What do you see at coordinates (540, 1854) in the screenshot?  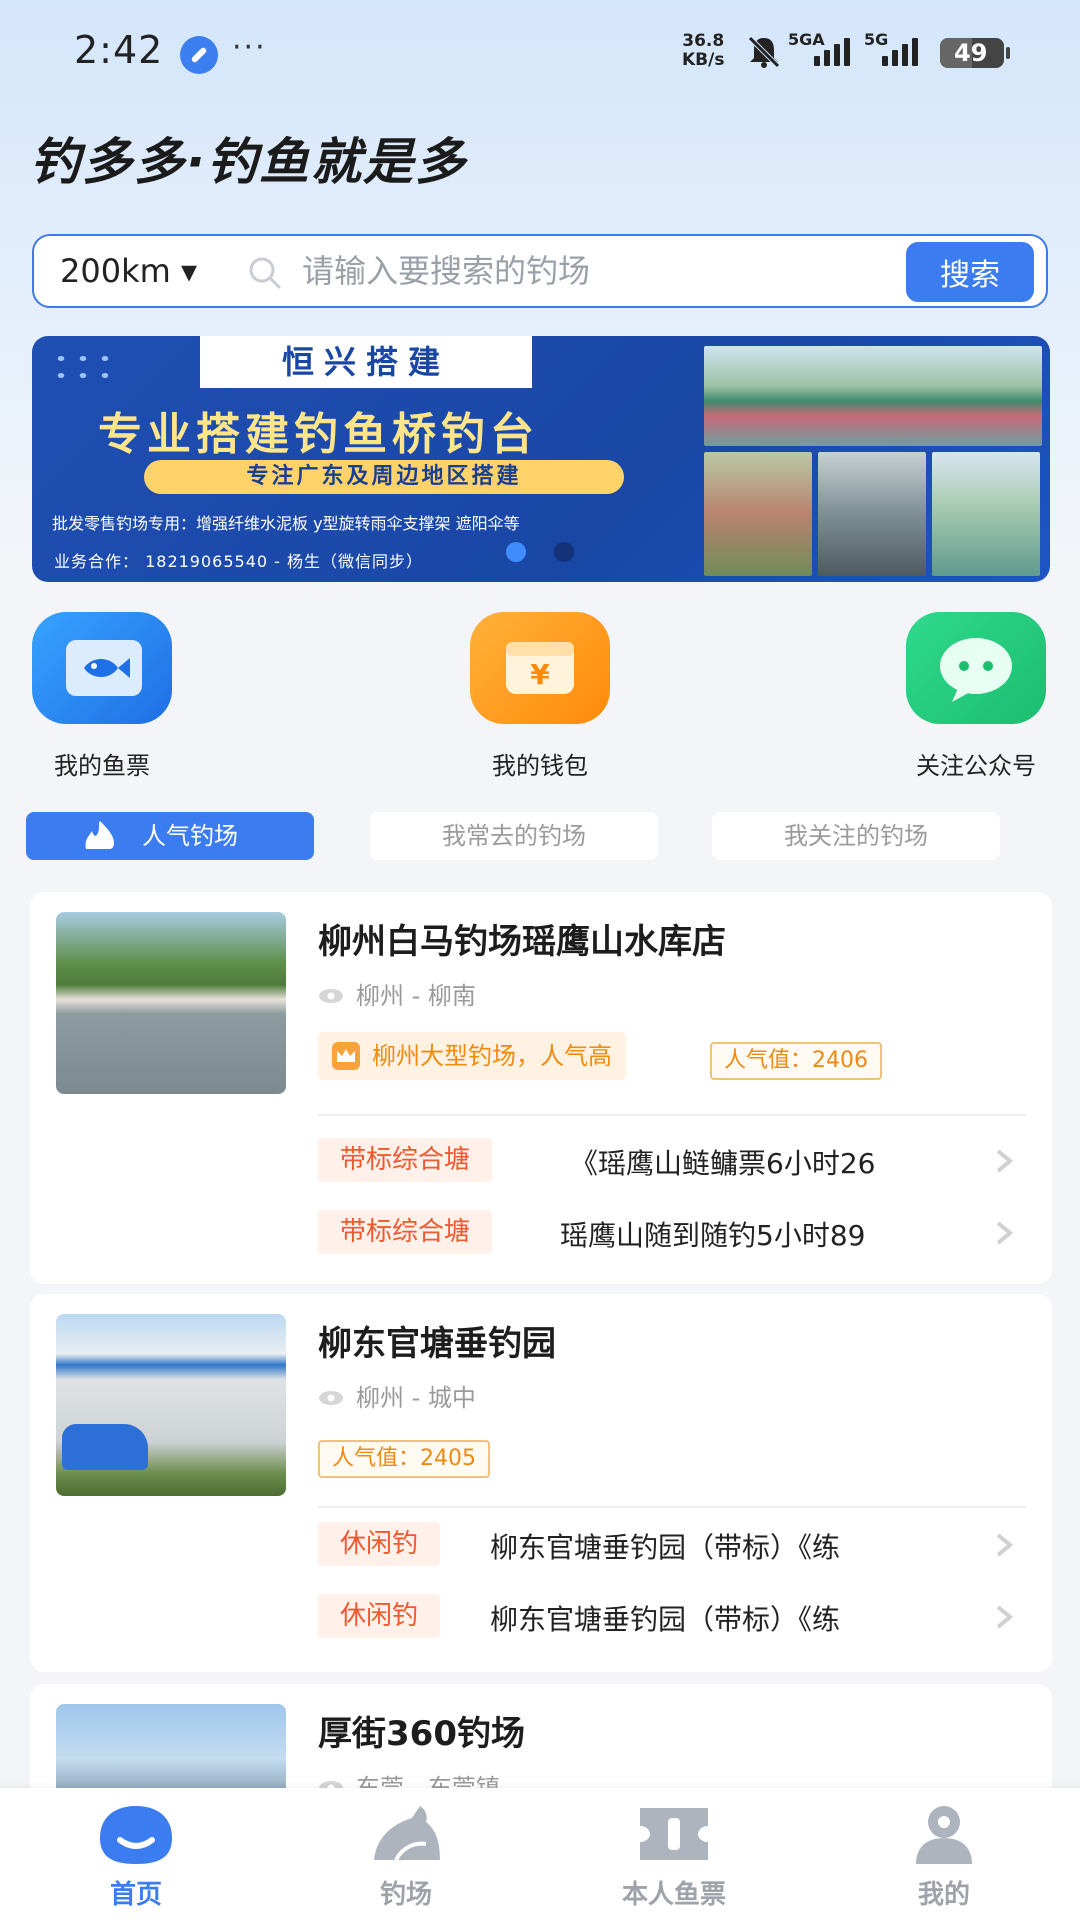 I see `bottom-nav: 首页 钓场 本人鱼票 我的` at bounding box center [540, 1854].